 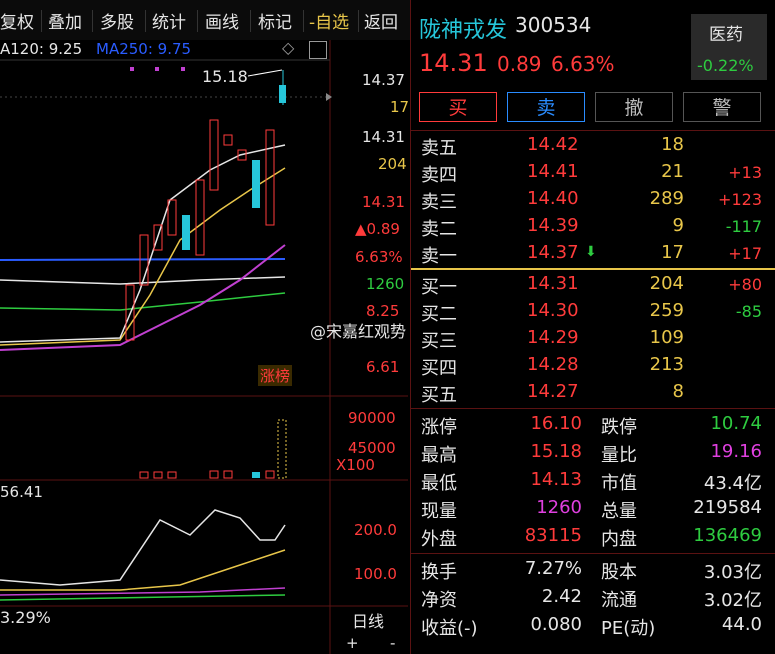 What do you see at coordinates (553, 391) in the screenshot?
I see `order-price: 14.27` at bounding box center [553, 391].